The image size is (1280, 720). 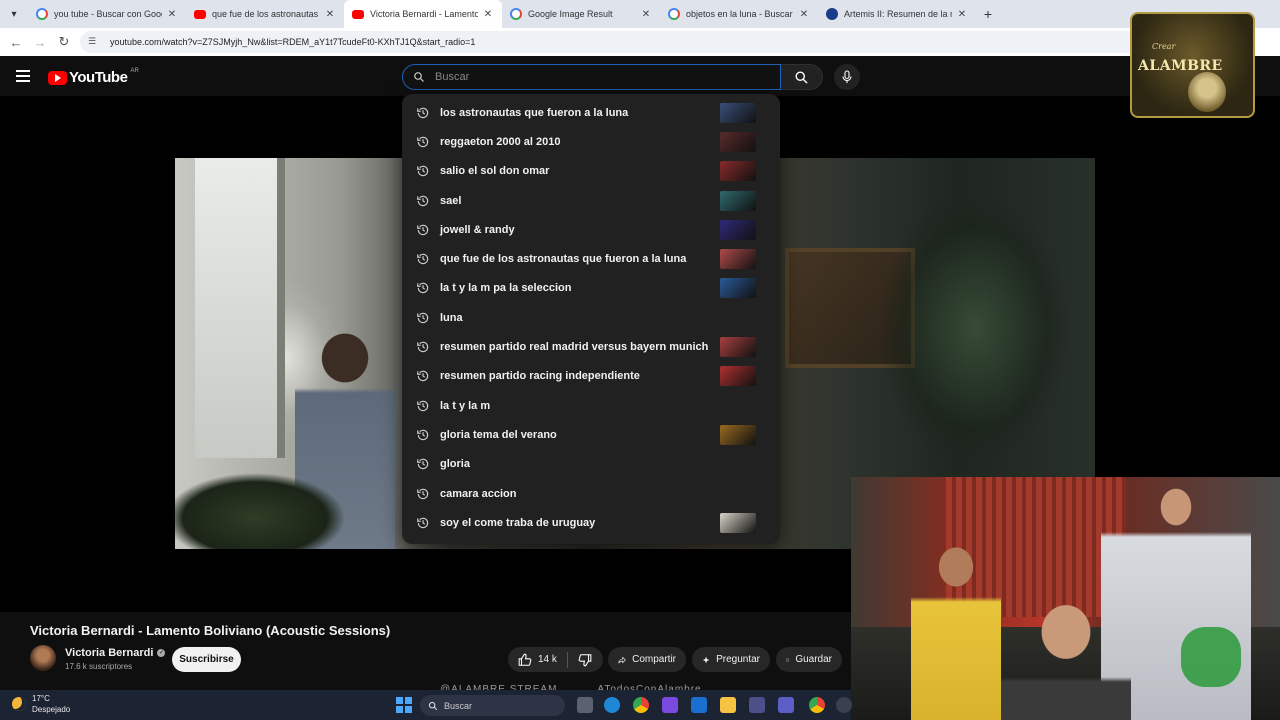 I want to click on search-box, so click(x=591, y=77).